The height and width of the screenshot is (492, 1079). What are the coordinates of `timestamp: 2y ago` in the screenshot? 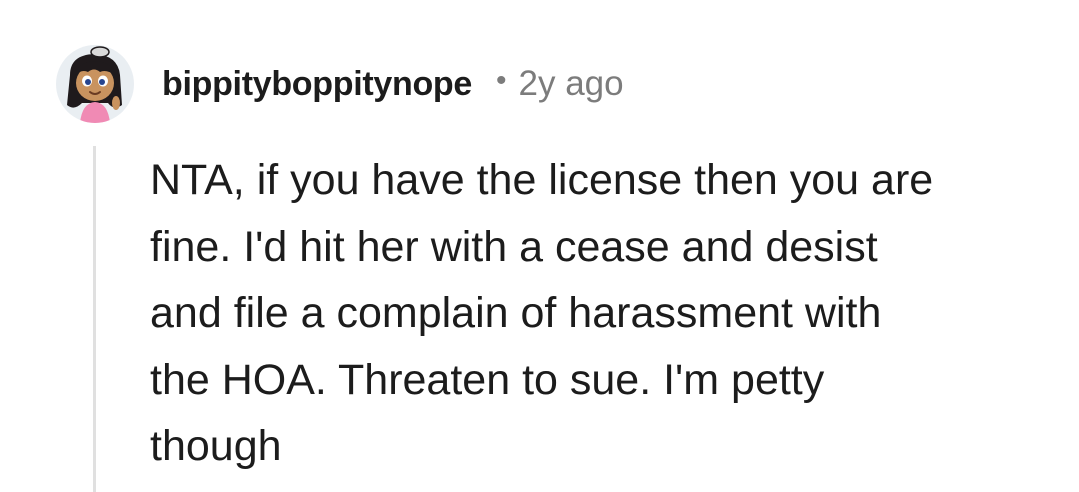 It's located at (571, 84).